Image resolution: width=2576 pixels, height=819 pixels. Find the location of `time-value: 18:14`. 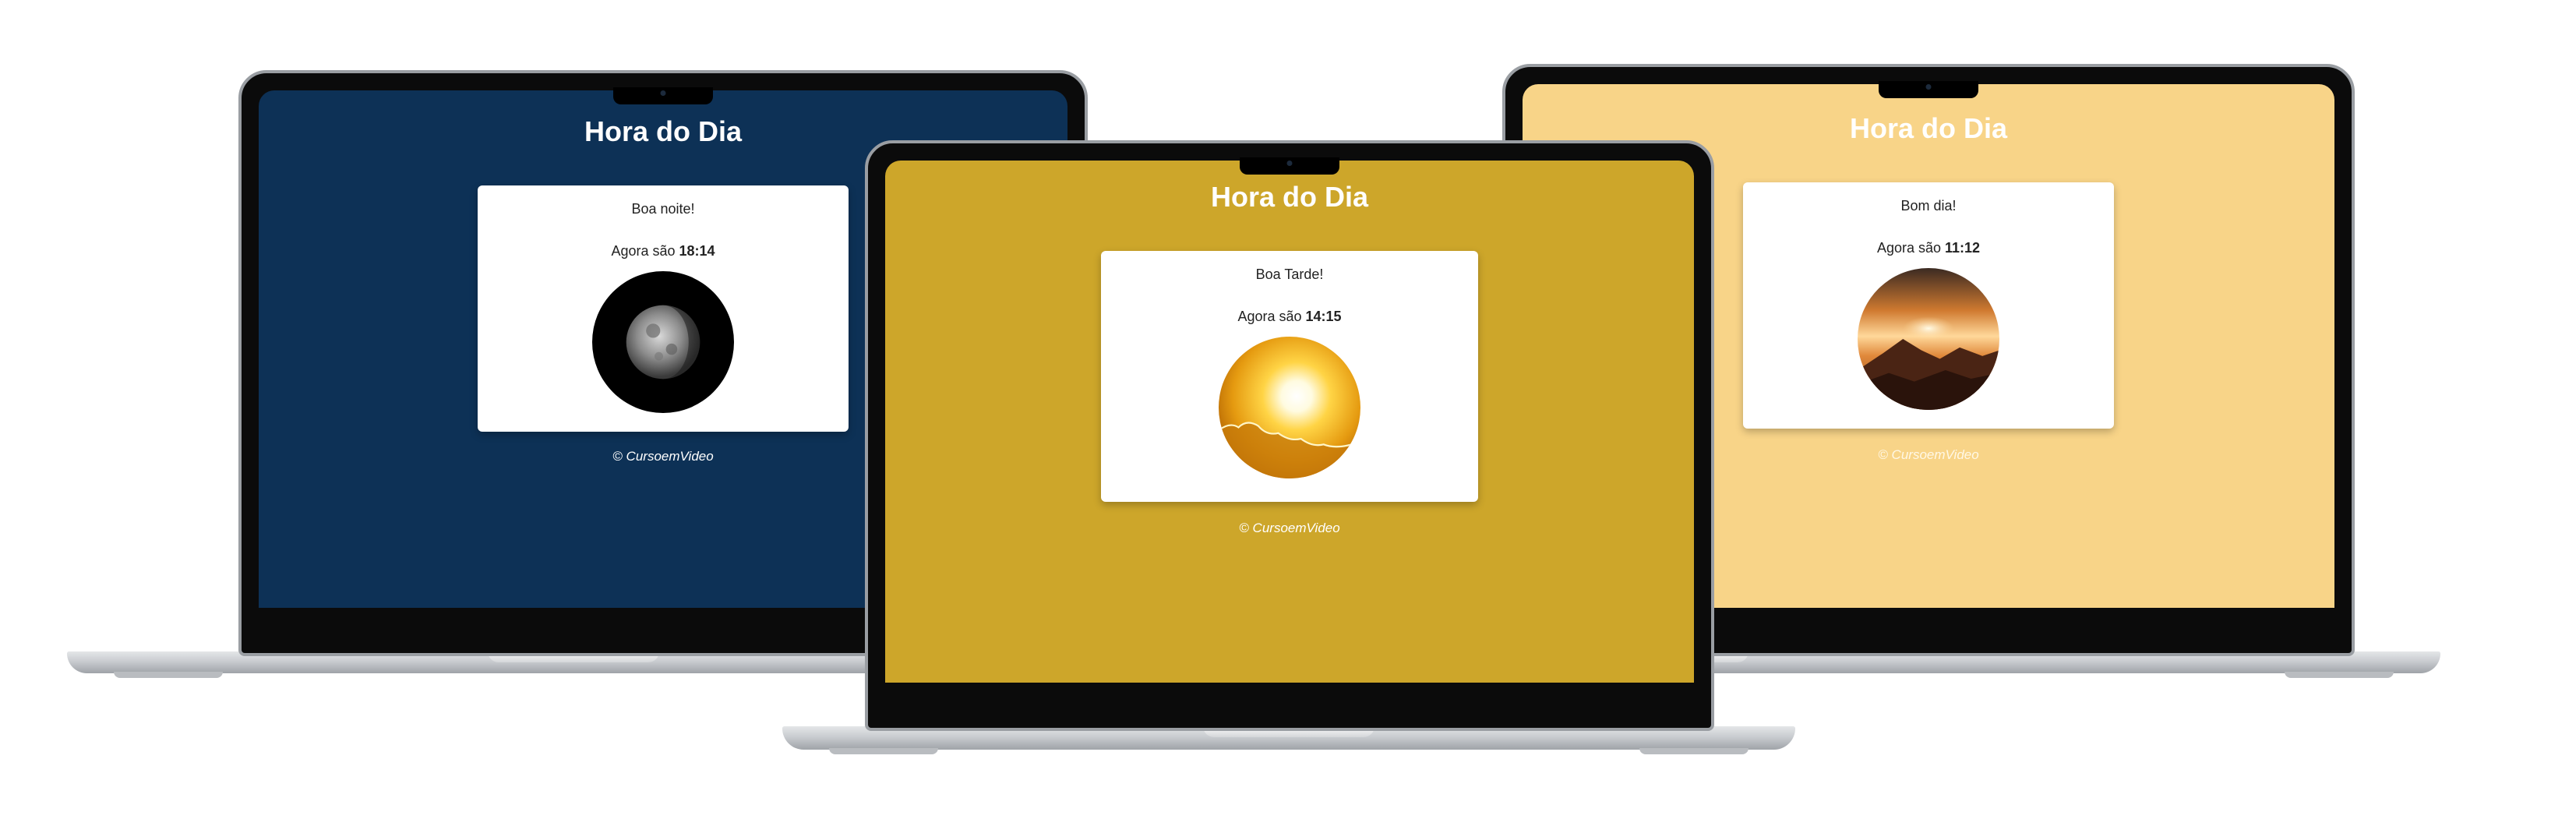

time-value: 18:14 is located at coordinates (697, 251).